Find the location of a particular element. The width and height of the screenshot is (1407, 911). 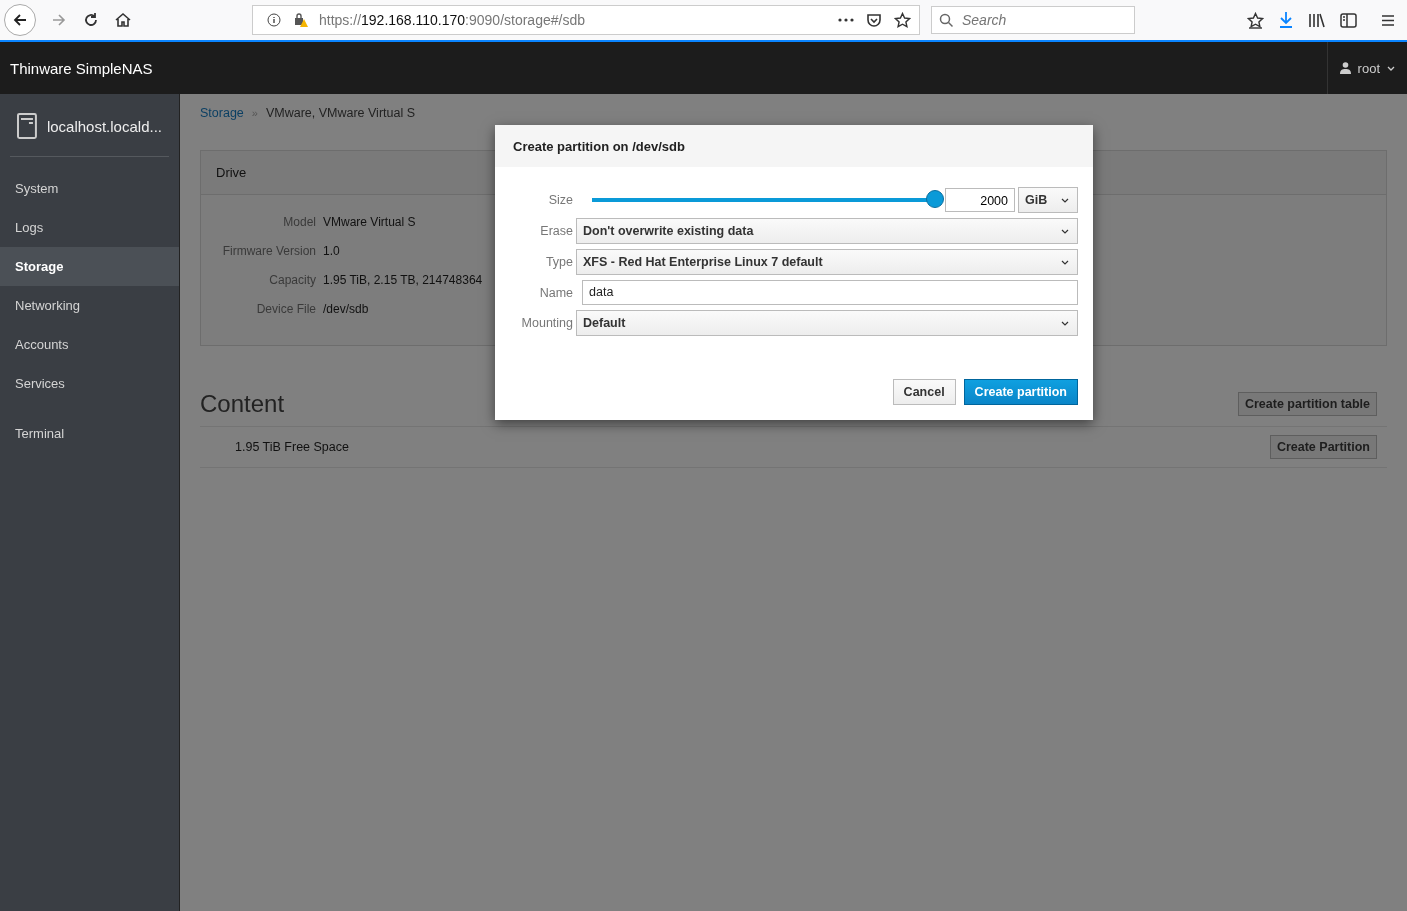

star-icon is located at coordinates (902, 20).